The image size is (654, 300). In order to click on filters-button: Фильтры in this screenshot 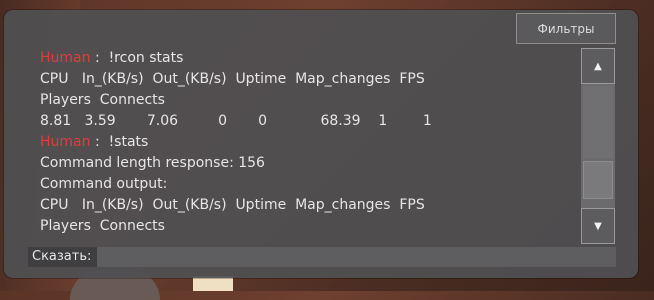, I will do `click(566, 28)`.